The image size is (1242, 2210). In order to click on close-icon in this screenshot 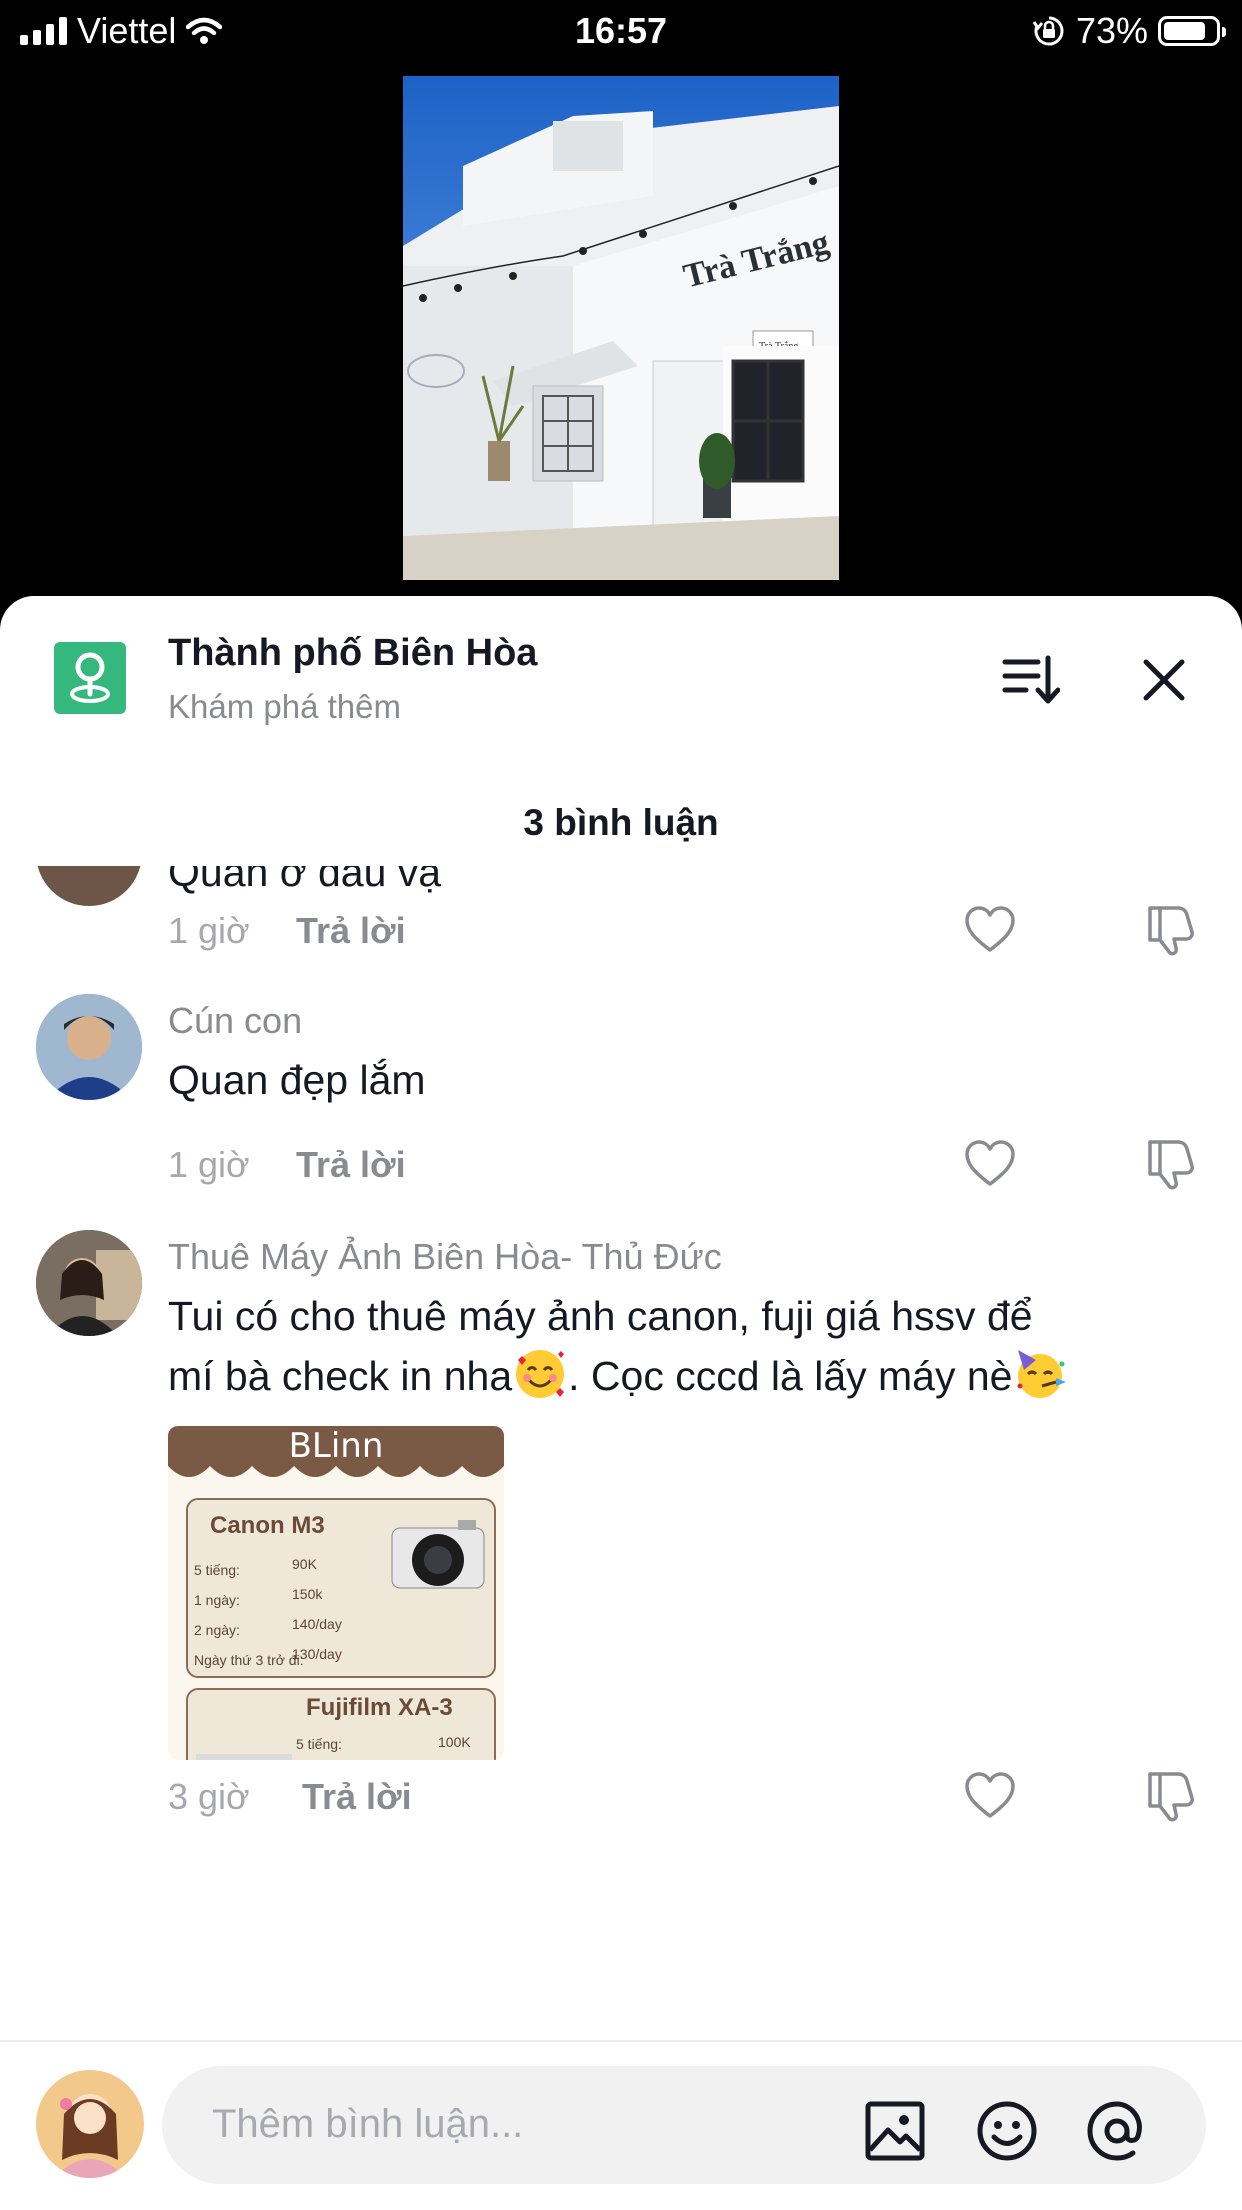, I will do `click(1164, 680)`.